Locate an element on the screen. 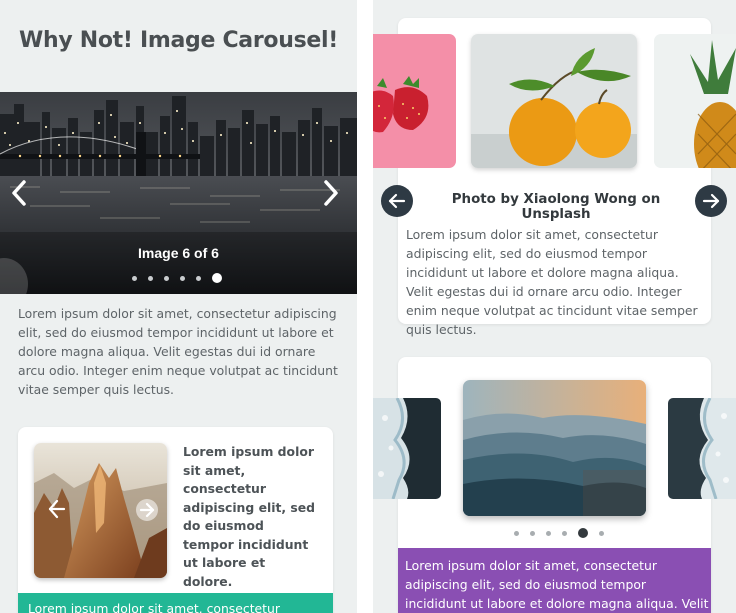 The width and height of the screenshot is (736, 613). pineapple-image is located at coordinates (695, 101).